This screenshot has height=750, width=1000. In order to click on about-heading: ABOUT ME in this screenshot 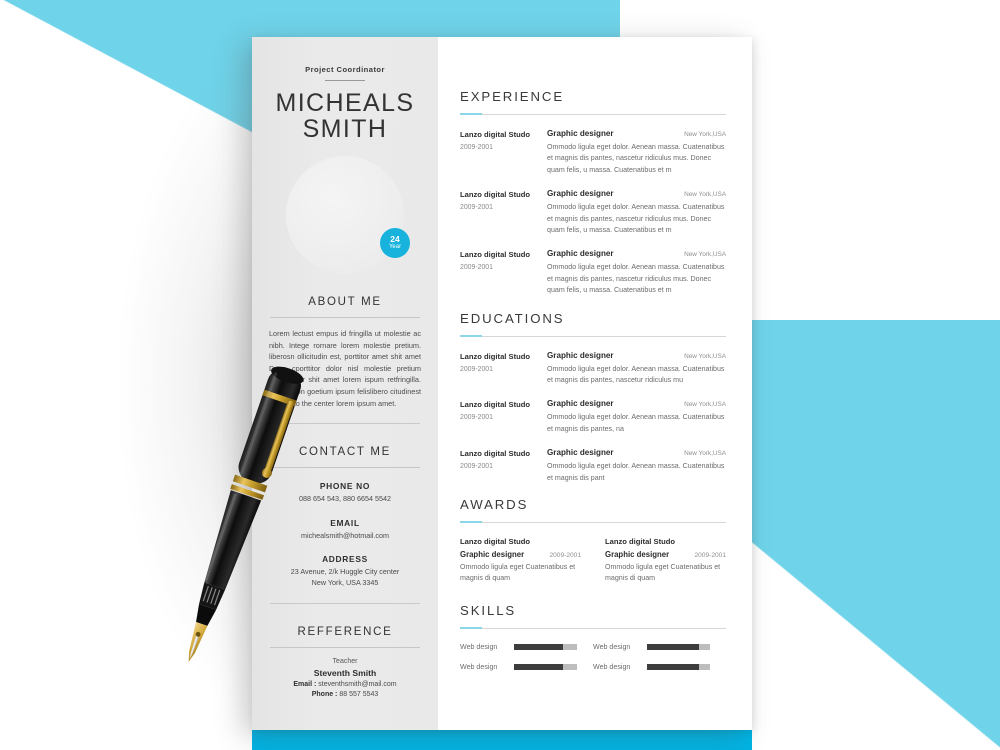, I will do `click(345, 302)`.